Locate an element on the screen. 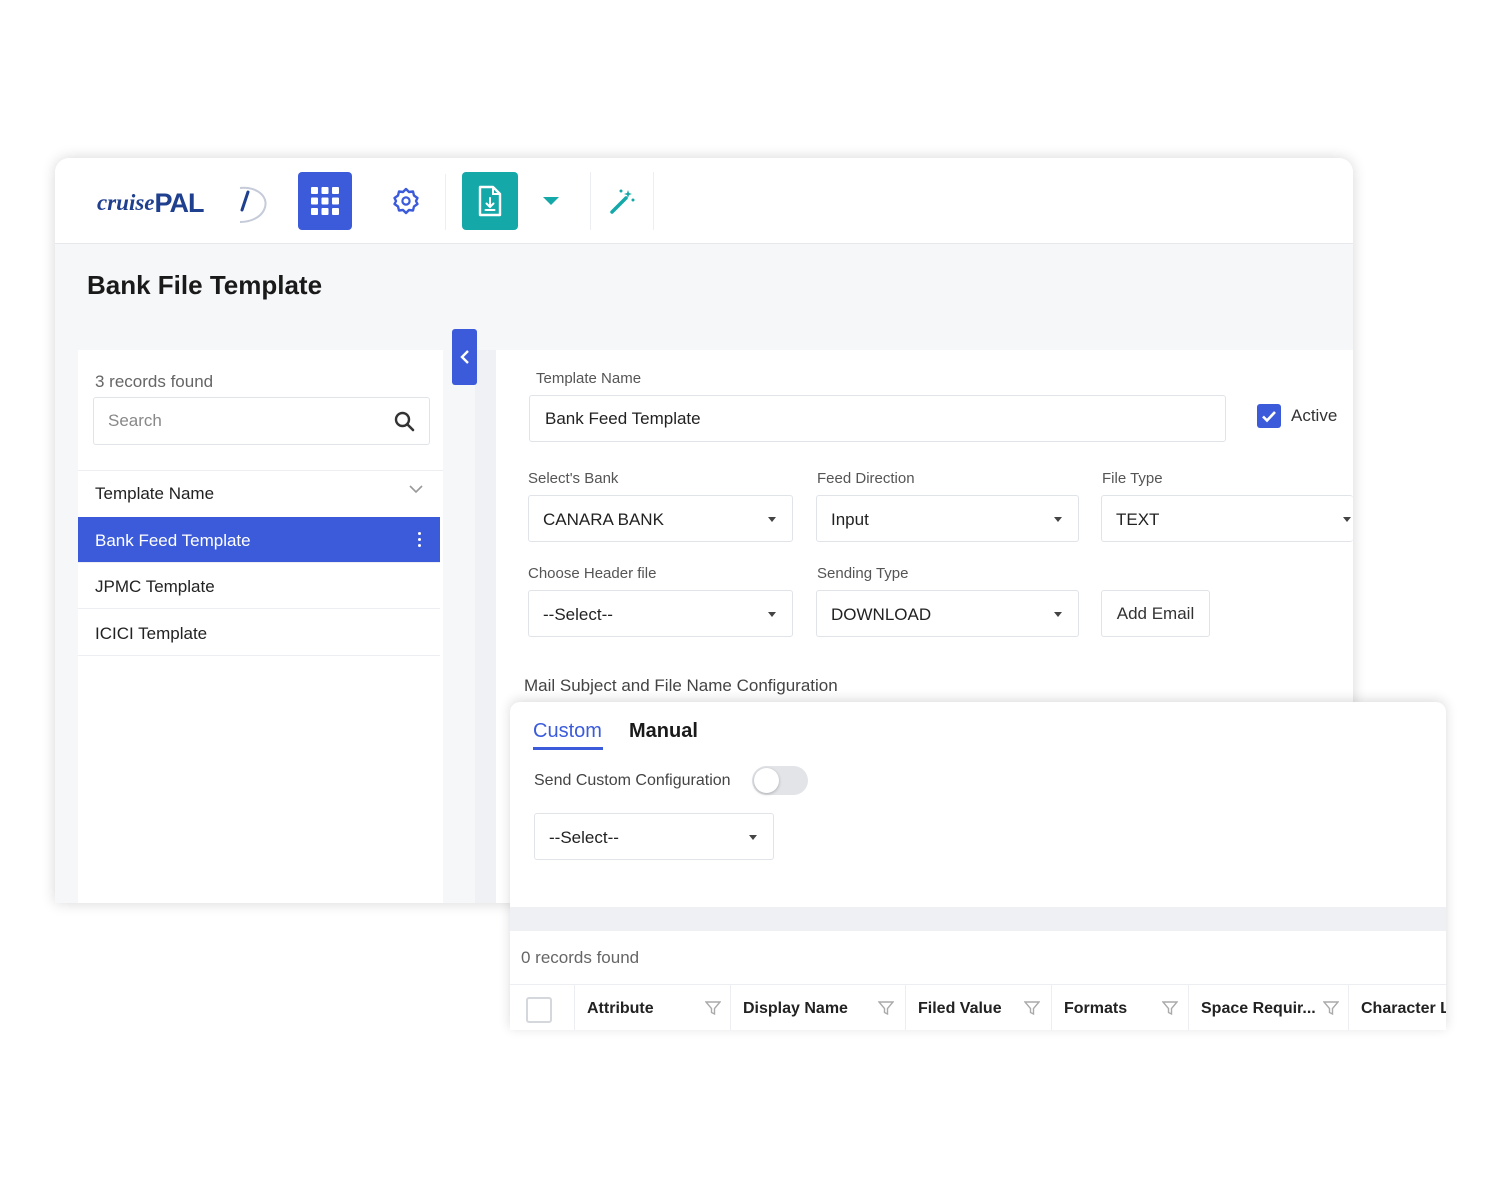  template-name-column-header: Template Name is located at coordinates (260, 492).